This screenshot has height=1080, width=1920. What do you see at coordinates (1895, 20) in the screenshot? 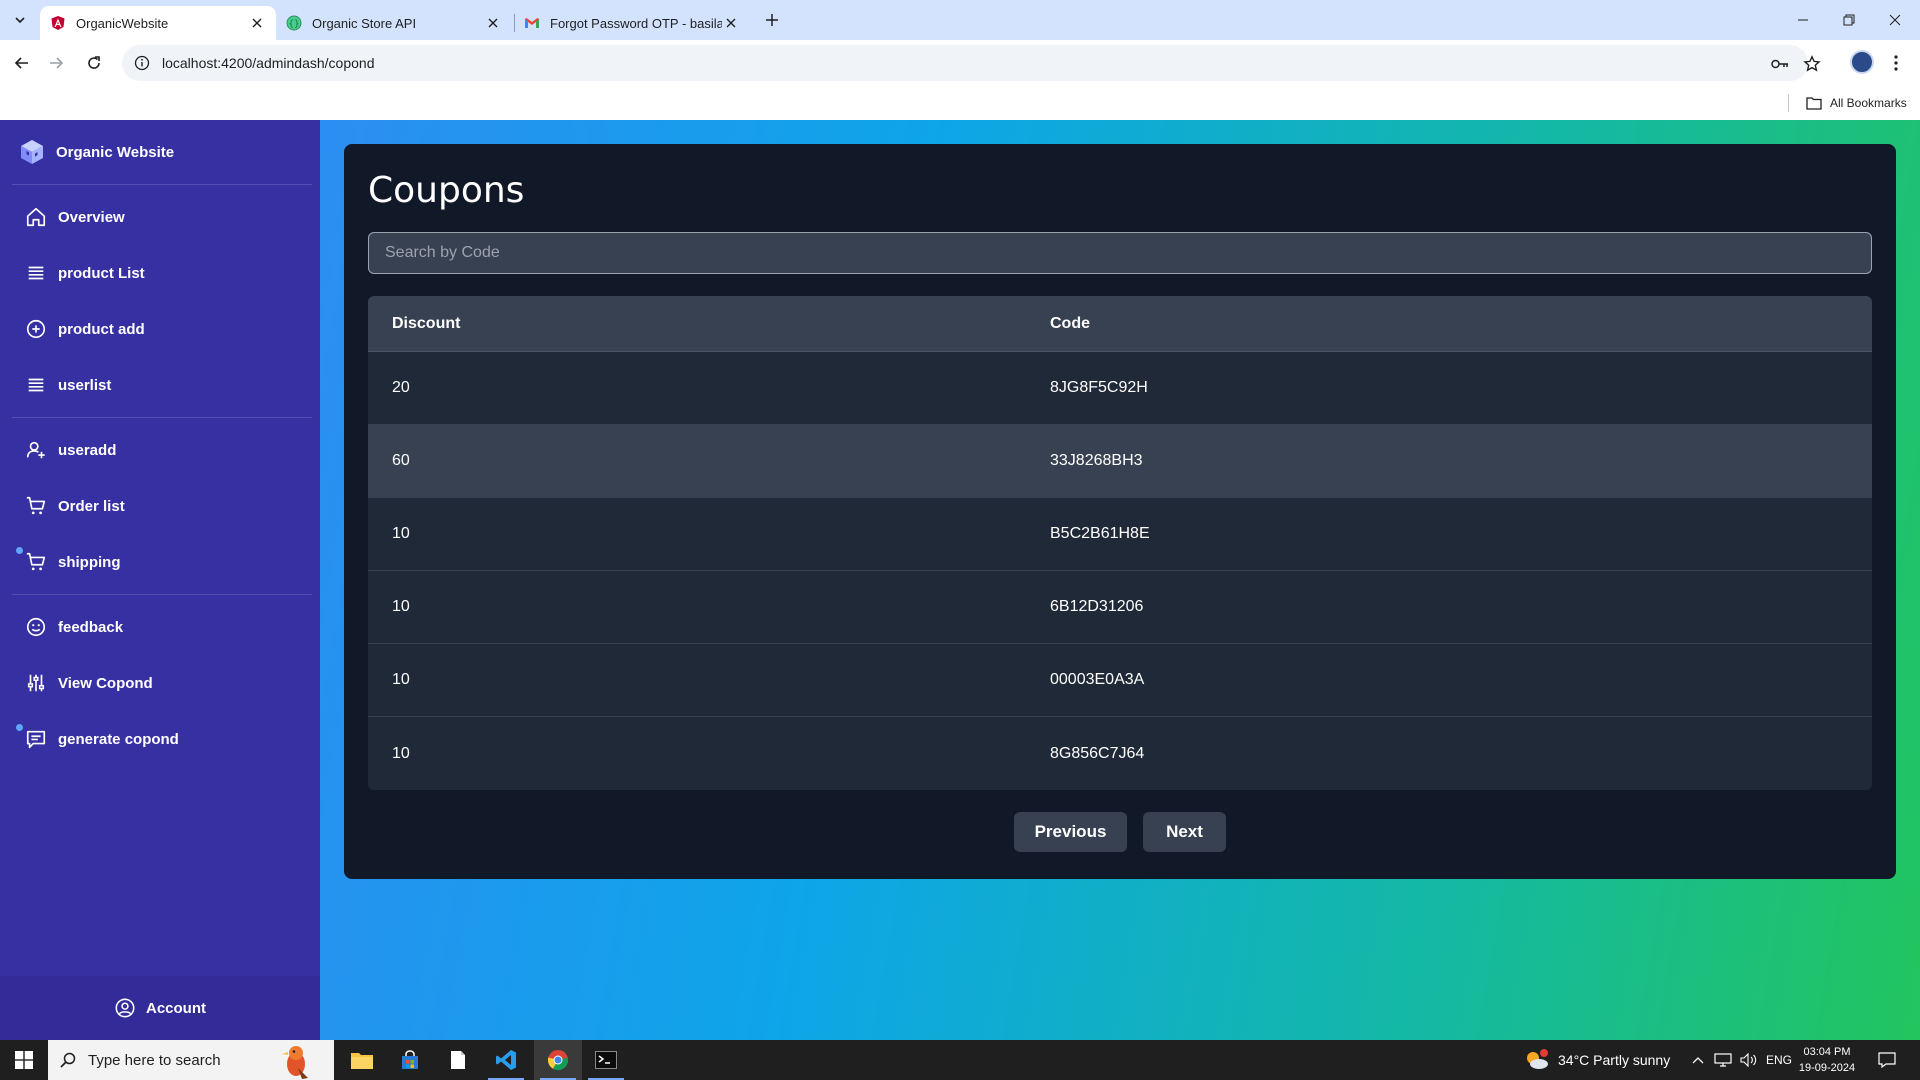
I see `close-window-button` at bounding box center [1895, 20].